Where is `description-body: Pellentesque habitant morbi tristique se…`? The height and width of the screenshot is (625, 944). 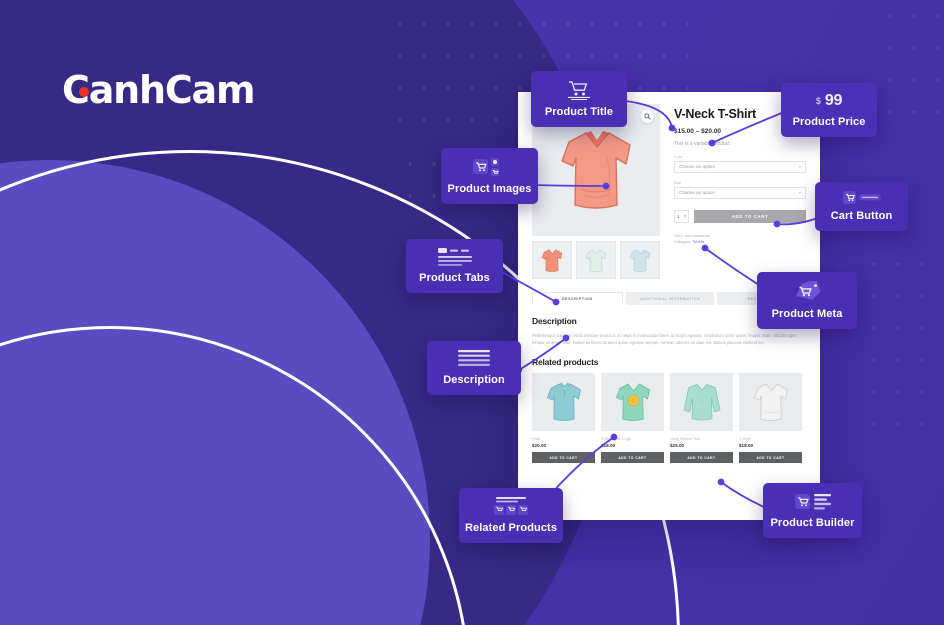
description-body: Pellentesque habitant morbi tristique se… is located at coordinates (664, 339).